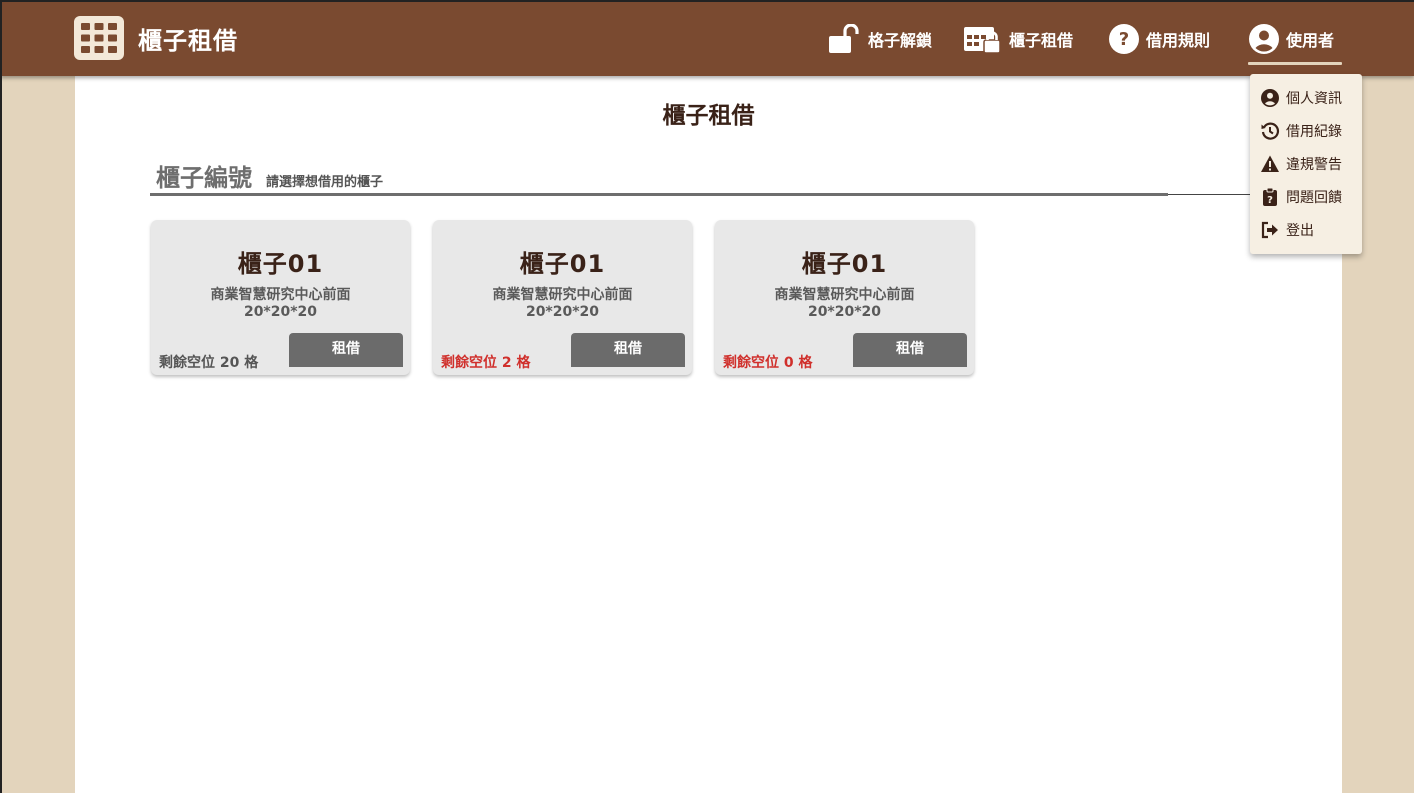 The image size is (1414, 793). Describe the element at coordinates (1178, 40) in the screenshot. I see `nav-rules-label: 借用規則` at that location.